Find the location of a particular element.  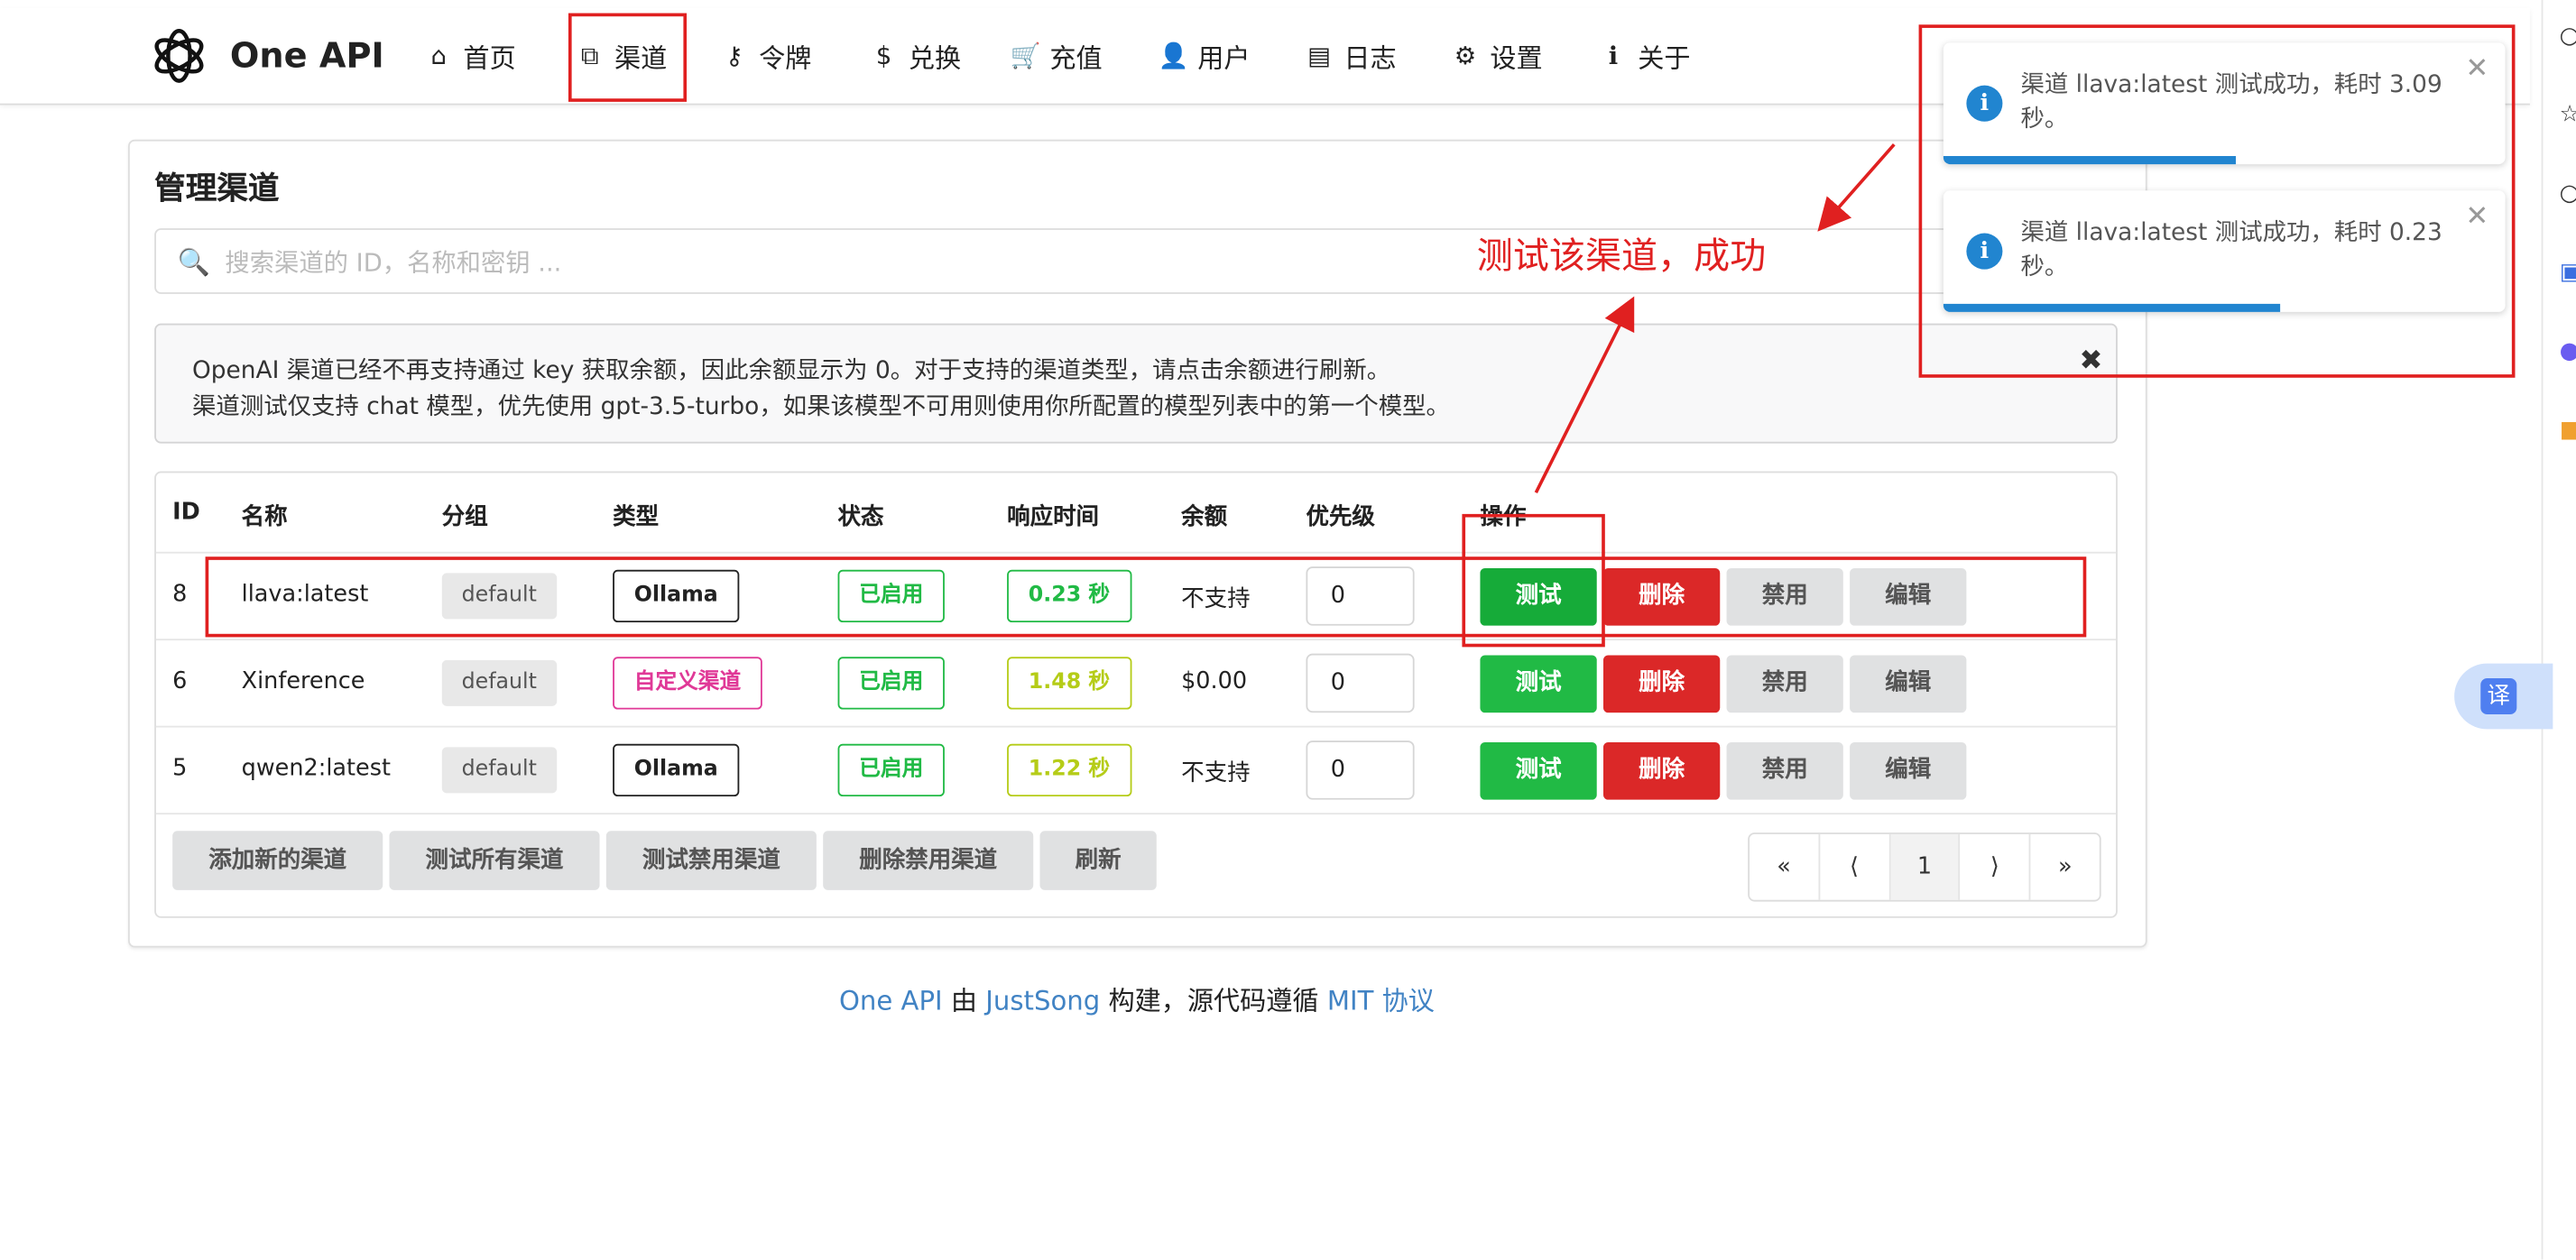

toast-notification: i 渠道 llava:latest 测试成功，耗时 0.23 秒。 ✕ is located at coordinates (2224, 251).